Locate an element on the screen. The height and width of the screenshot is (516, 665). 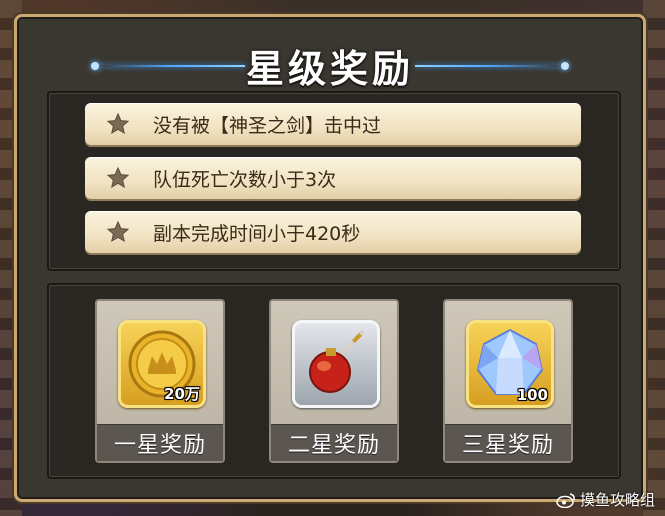
condition-row-3: 副本完成时间小于420秒 is located at coordinates (333, 232).